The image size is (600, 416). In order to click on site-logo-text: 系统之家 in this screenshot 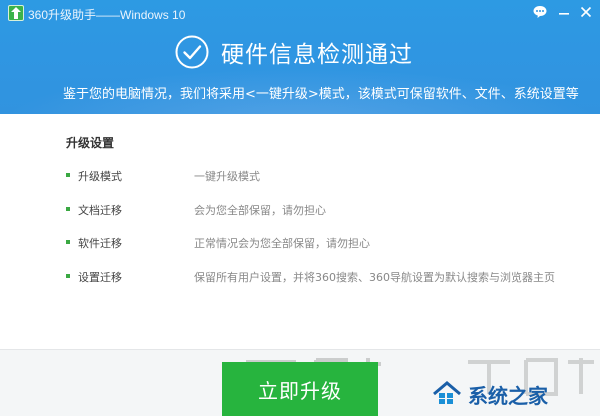, I will do `click(508, 395)`.